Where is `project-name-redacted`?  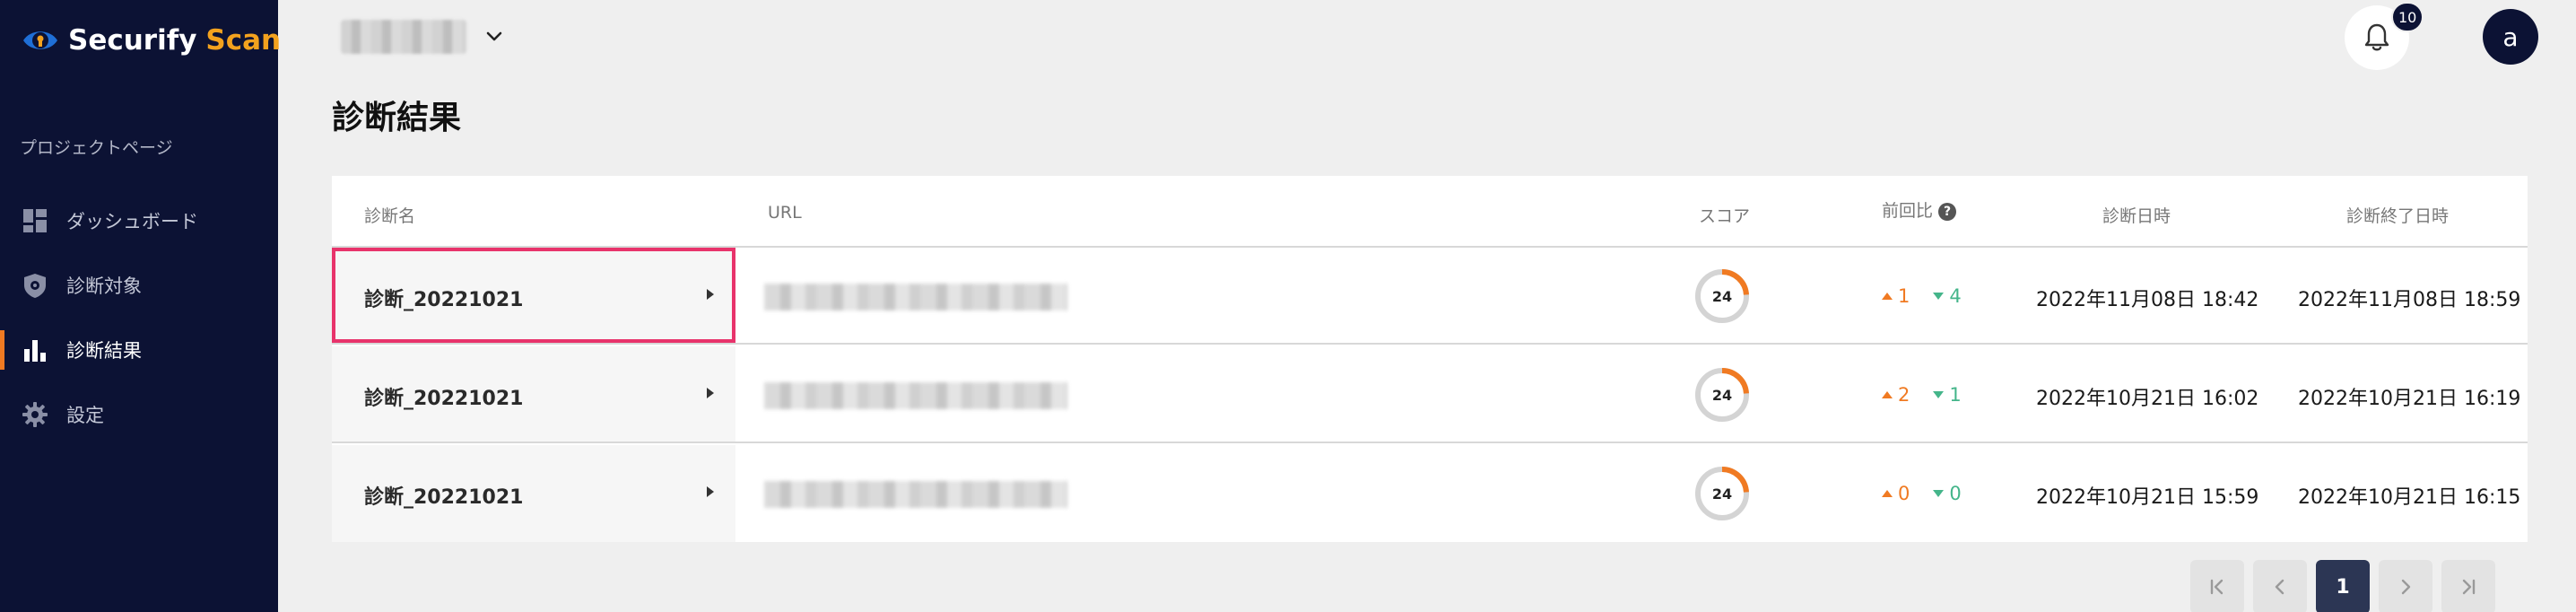
project-name-redacted is located at coordinates (403, 37).